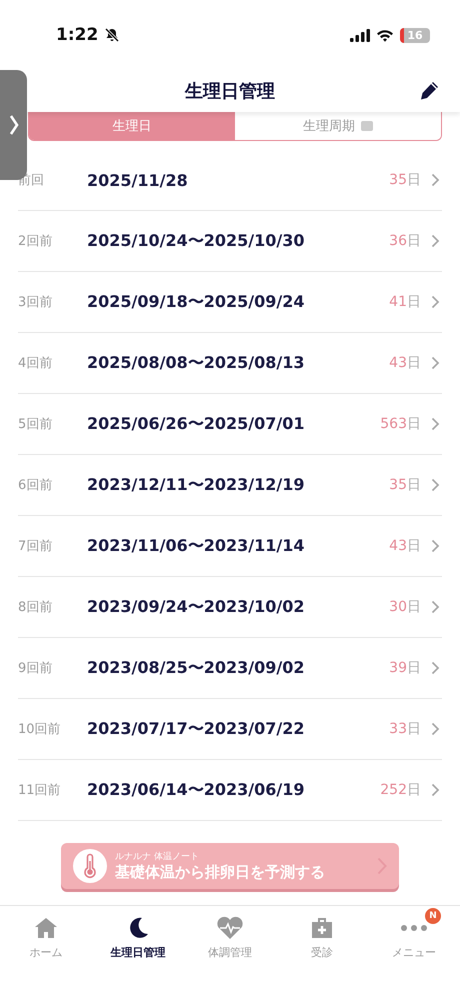  Describe the element at coordinates (393, 424) in the screenshot. I see `cycle-days: 563` at that location.